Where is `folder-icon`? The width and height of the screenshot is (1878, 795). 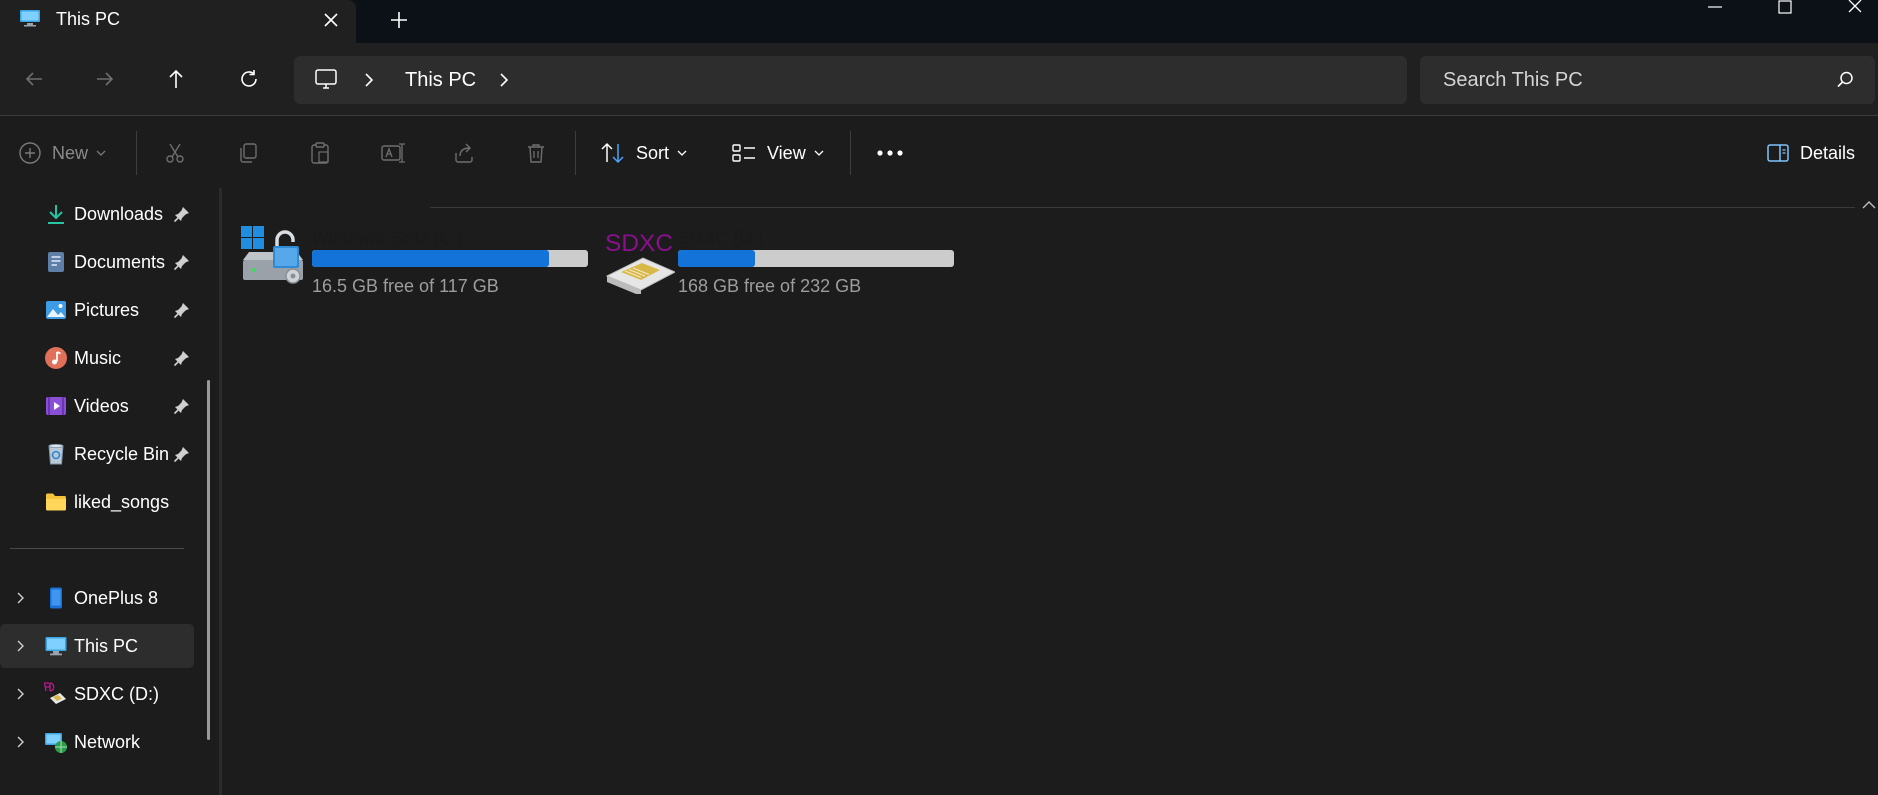
folder-icon is located at coordinates (56, 502).